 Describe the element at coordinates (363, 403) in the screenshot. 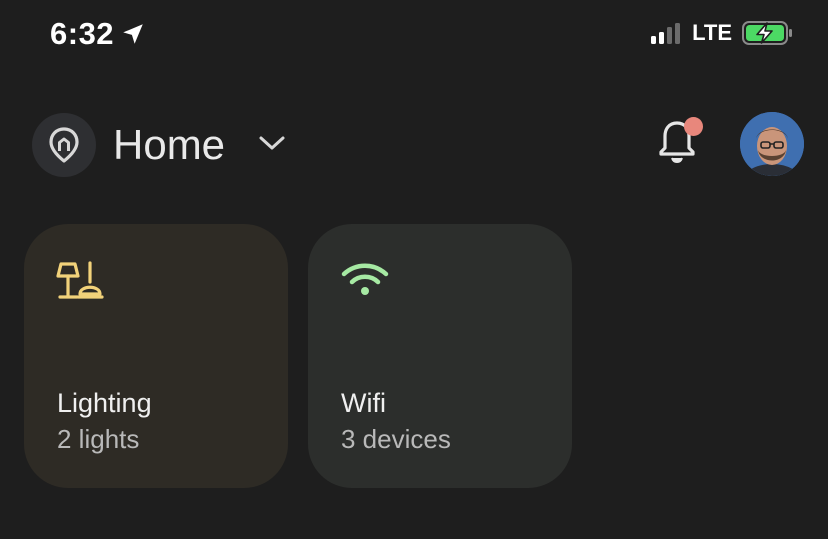

I see `card-title: Wifi` at that location.